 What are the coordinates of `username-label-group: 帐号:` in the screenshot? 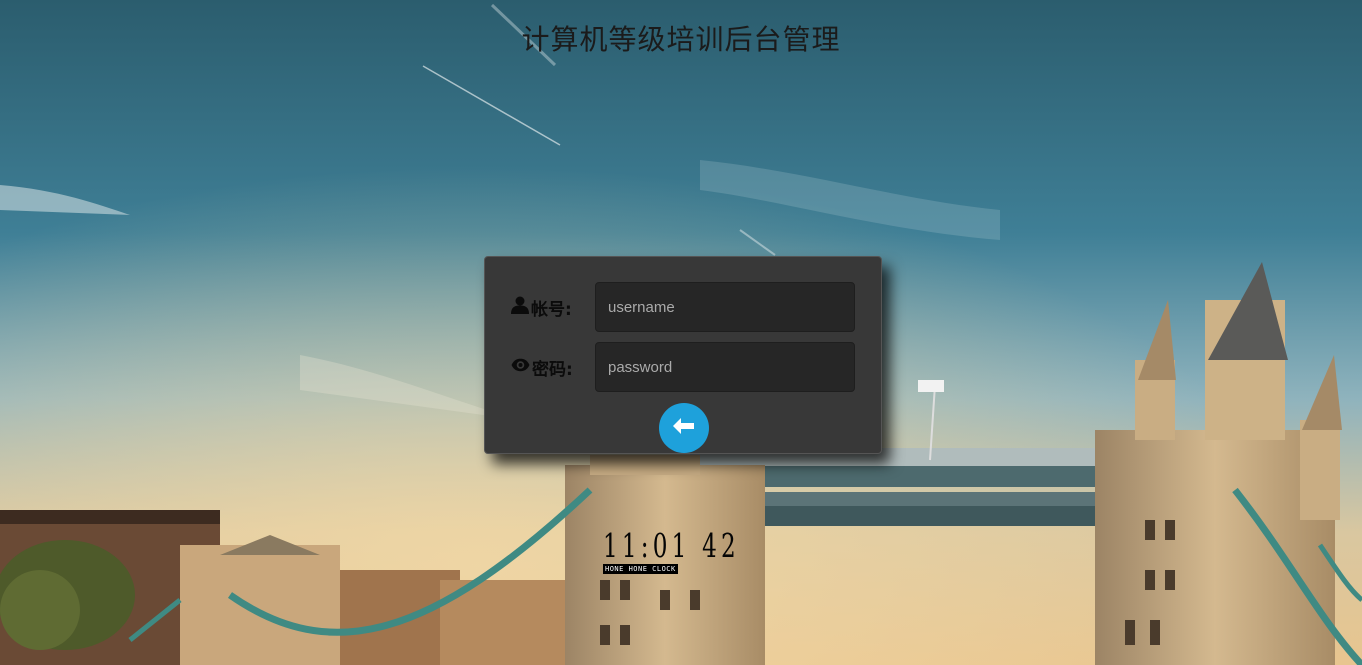 It's located at (553, 307).